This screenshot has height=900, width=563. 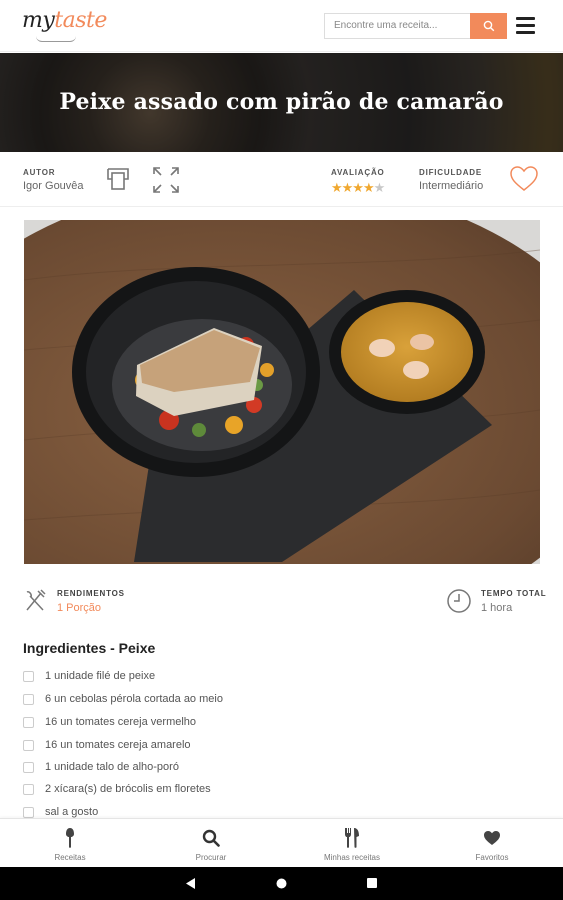 I want to click on rating-label: AVALIAÇÃO, so click(x=358, y=172).